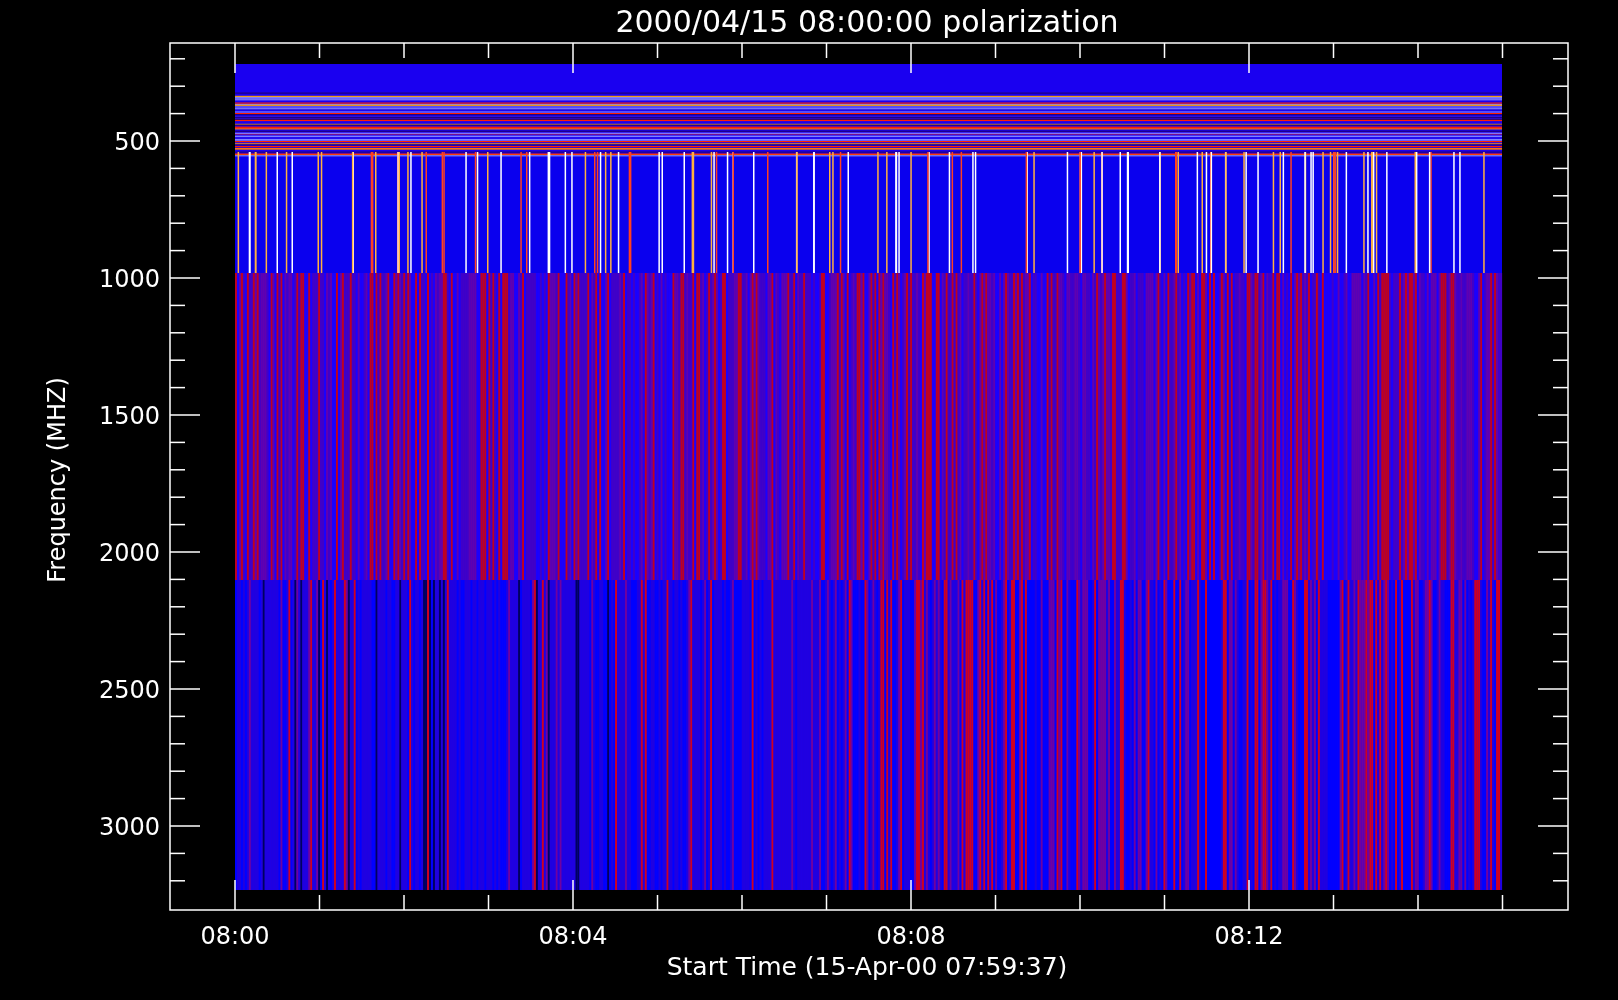 Image resolution: width=1618 pixels, height=1000 pixels. What do you see at coordinates (573, 936) in the screenshot?
I see `x-tick-label: 08:04` at bounding box center [573, 936].